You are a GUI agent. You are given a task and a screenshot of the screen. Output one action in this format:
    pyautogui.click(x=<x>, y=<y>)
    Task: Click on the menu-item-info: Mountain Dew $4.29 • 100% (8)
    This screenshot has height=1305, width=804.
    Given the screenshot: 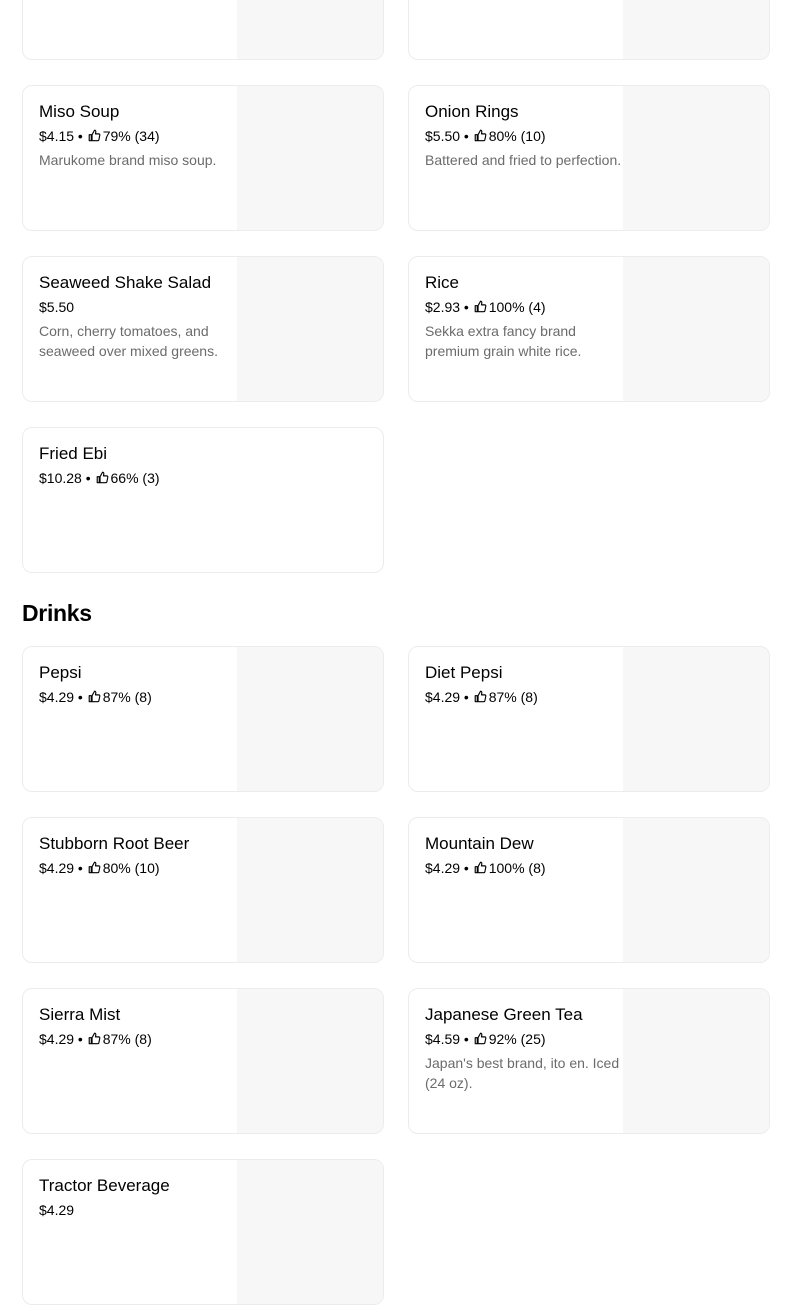 What is the action you would take?
    pyautogui.click(x=525, y=855)
    